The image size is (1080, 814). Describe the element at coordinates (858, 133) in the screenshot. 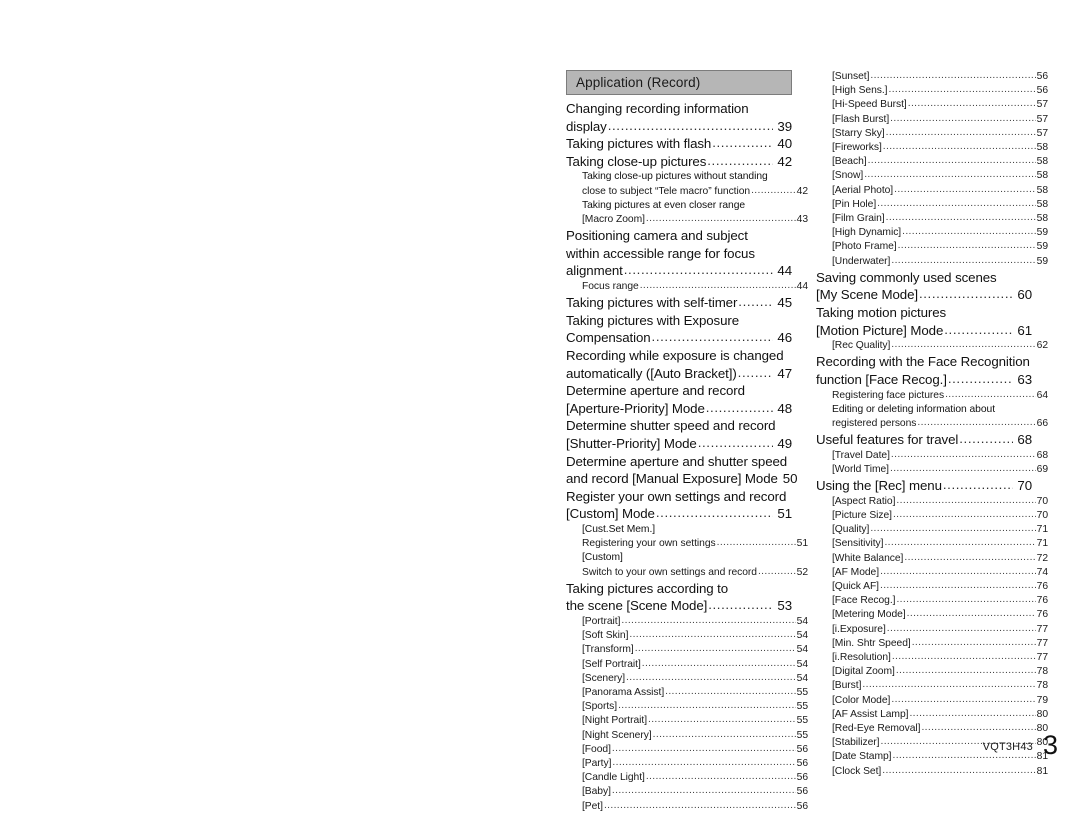

I see `toc-entry-label: [Starry Sky]` at that location.